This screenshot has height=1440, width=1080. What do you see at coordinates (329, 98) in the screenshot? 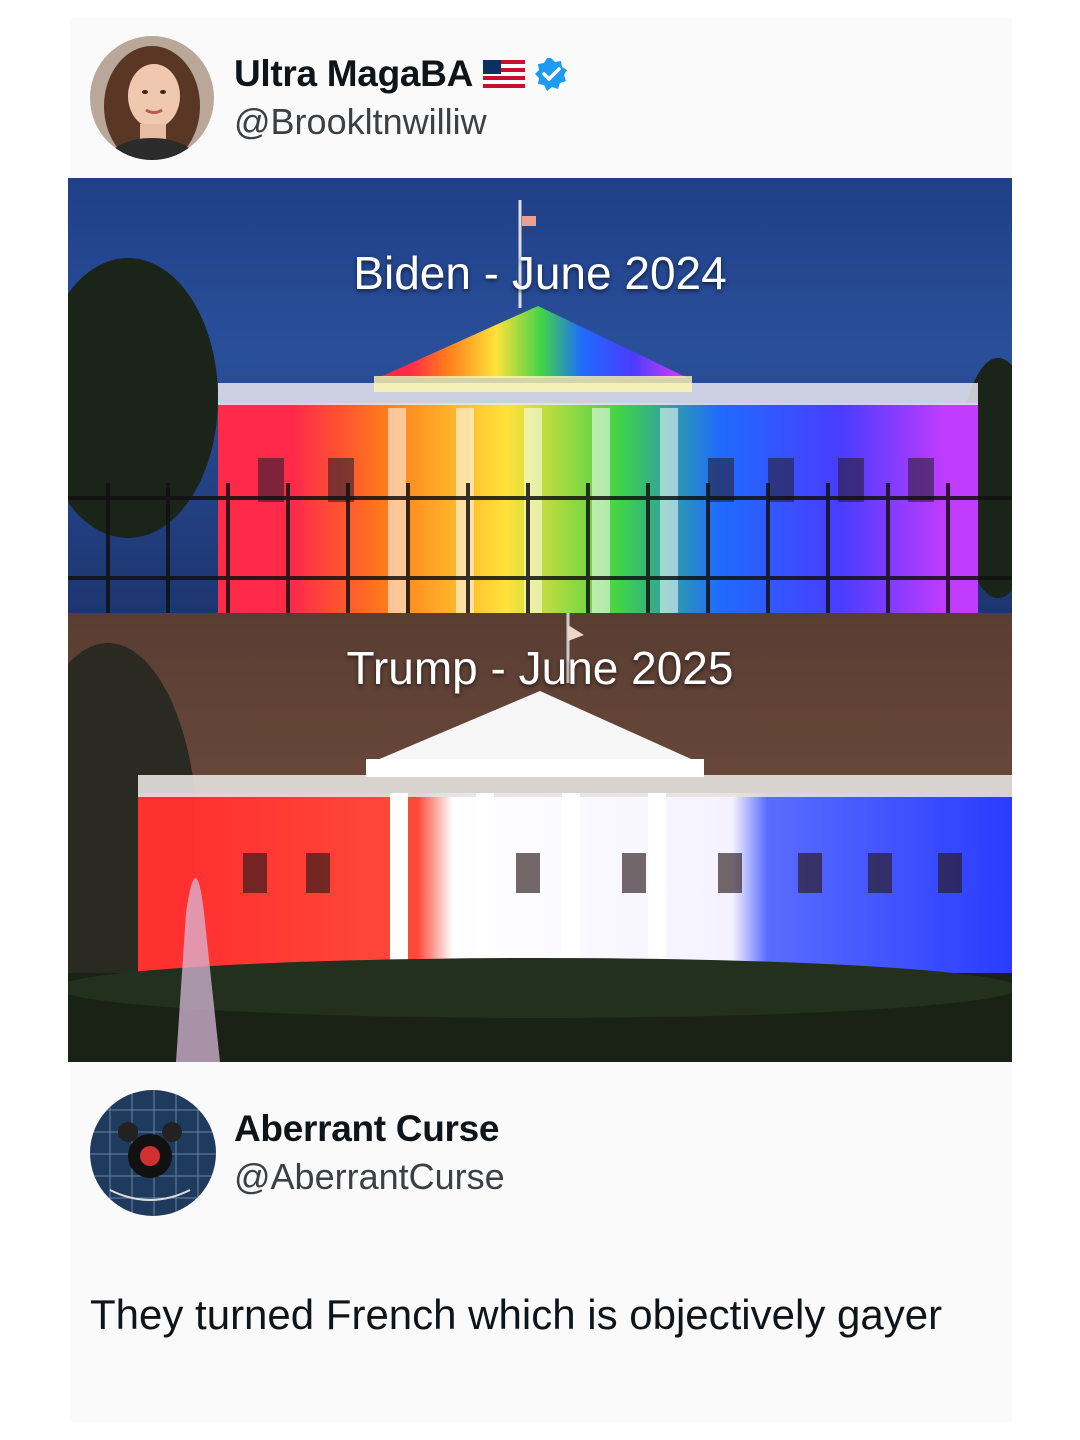
I see `original-tweet-header: Ultra MagaBA @Brookltnwilliw` at bounding box center [329, 98].